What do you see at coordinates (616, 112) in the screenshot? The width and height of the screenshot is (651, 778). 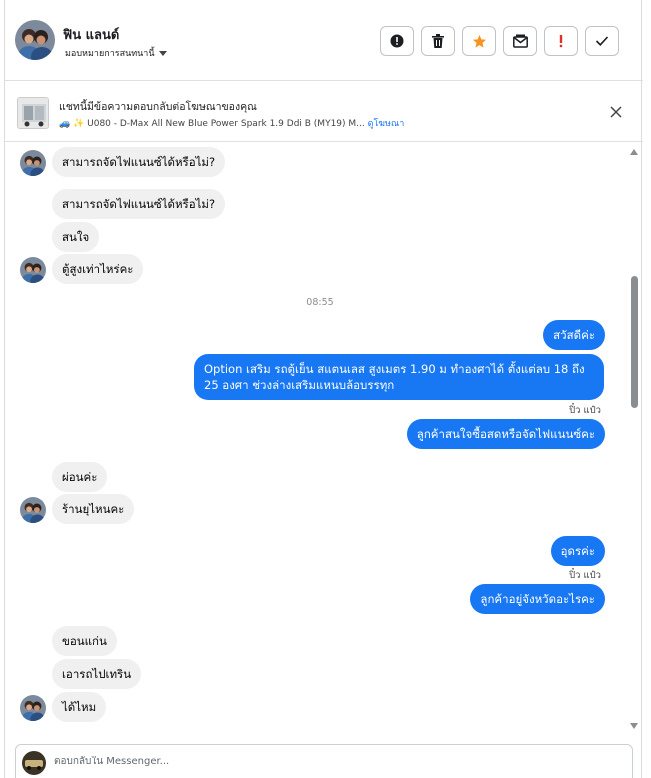 I see `close-icon` at bounding box center [616, 112].